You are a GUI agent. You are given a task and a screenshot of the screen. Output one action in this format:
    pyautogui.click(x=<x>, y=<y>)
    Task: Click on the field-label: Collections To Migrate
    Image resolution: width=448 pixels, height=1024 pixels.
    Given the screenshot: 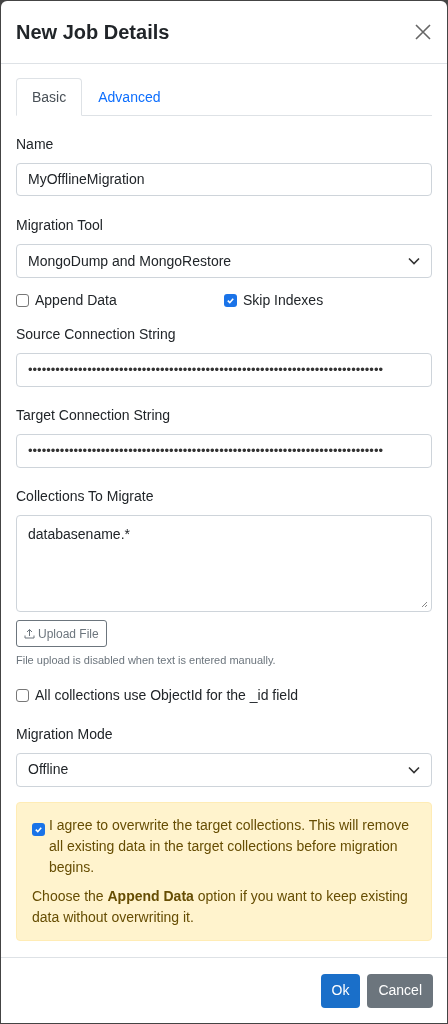 What is the action you would take?
    pyautogui.click(x=85, y=496)
    